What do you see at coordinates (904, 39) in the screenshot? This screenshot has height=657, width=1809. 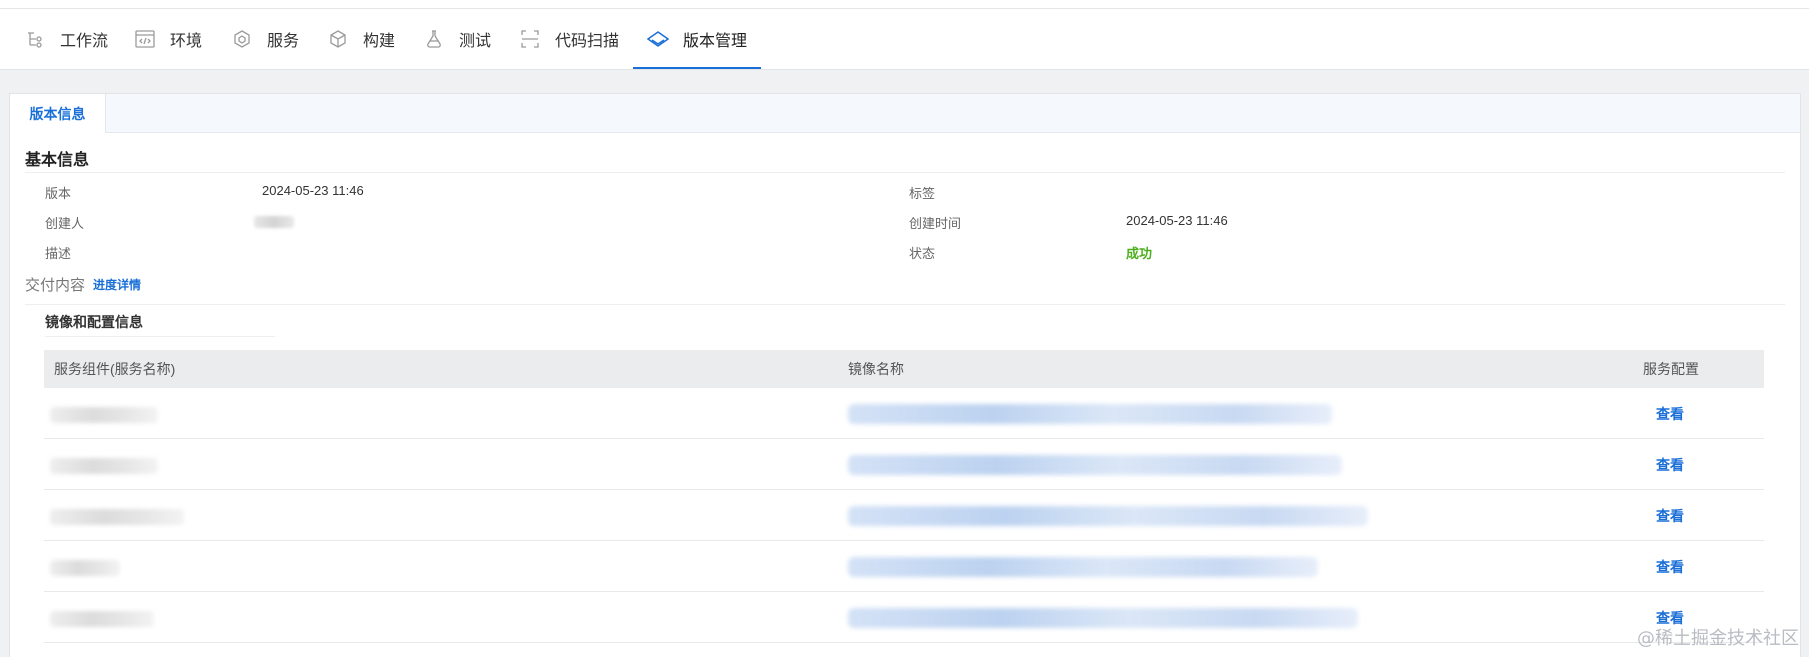 I see `top-nav: 工作流 环境 服务 构建 测试` at bounding box center [904, 39].